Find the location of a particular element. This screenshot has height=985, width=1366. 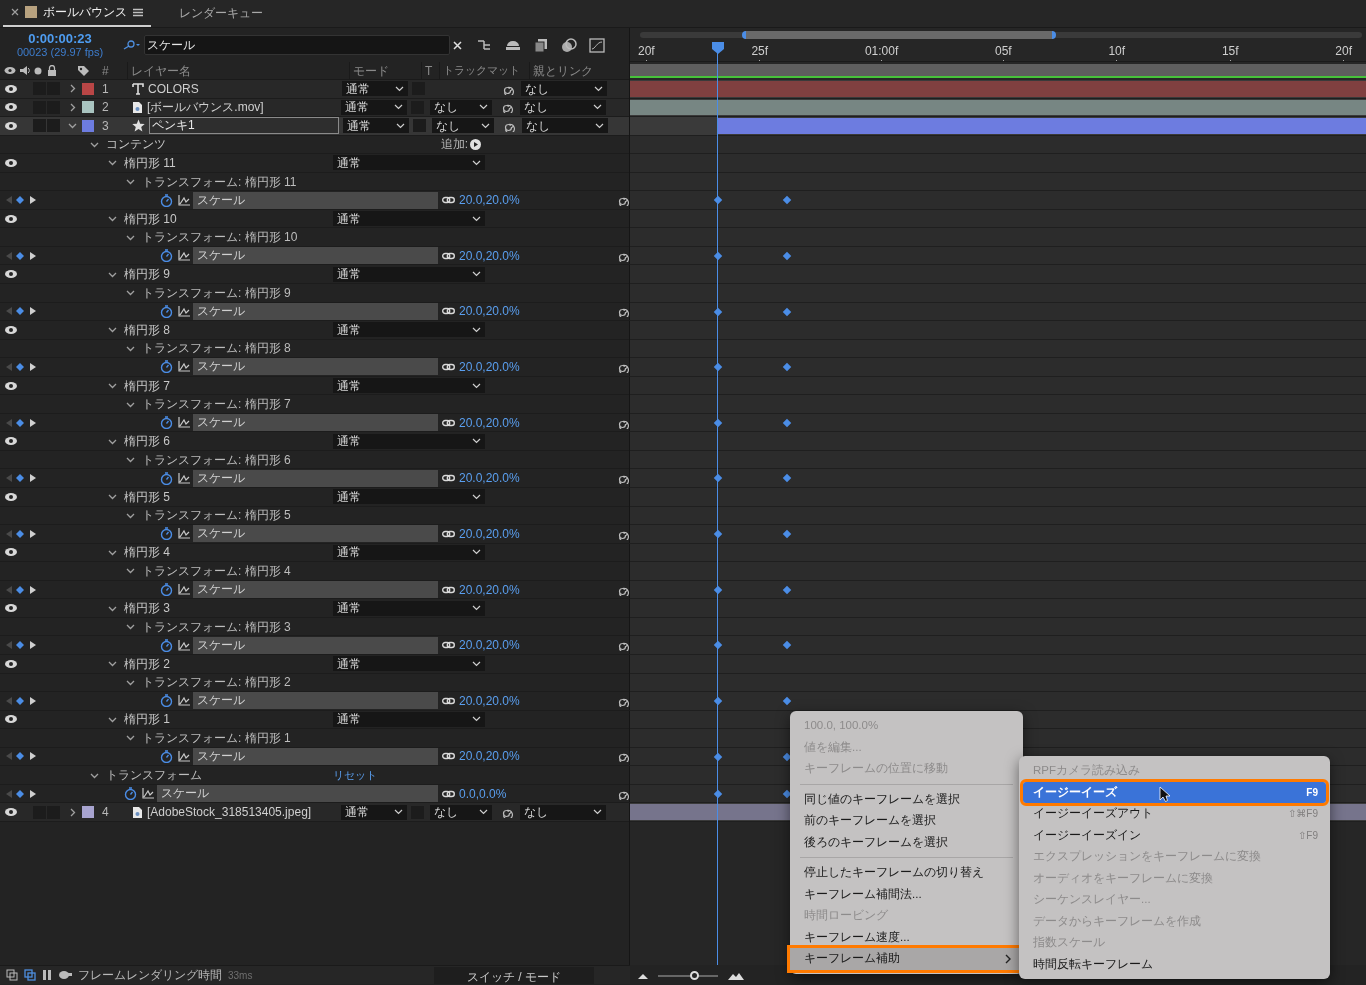

menu-item: イージーイーズ F9 is located at coordinates (1174, 792).